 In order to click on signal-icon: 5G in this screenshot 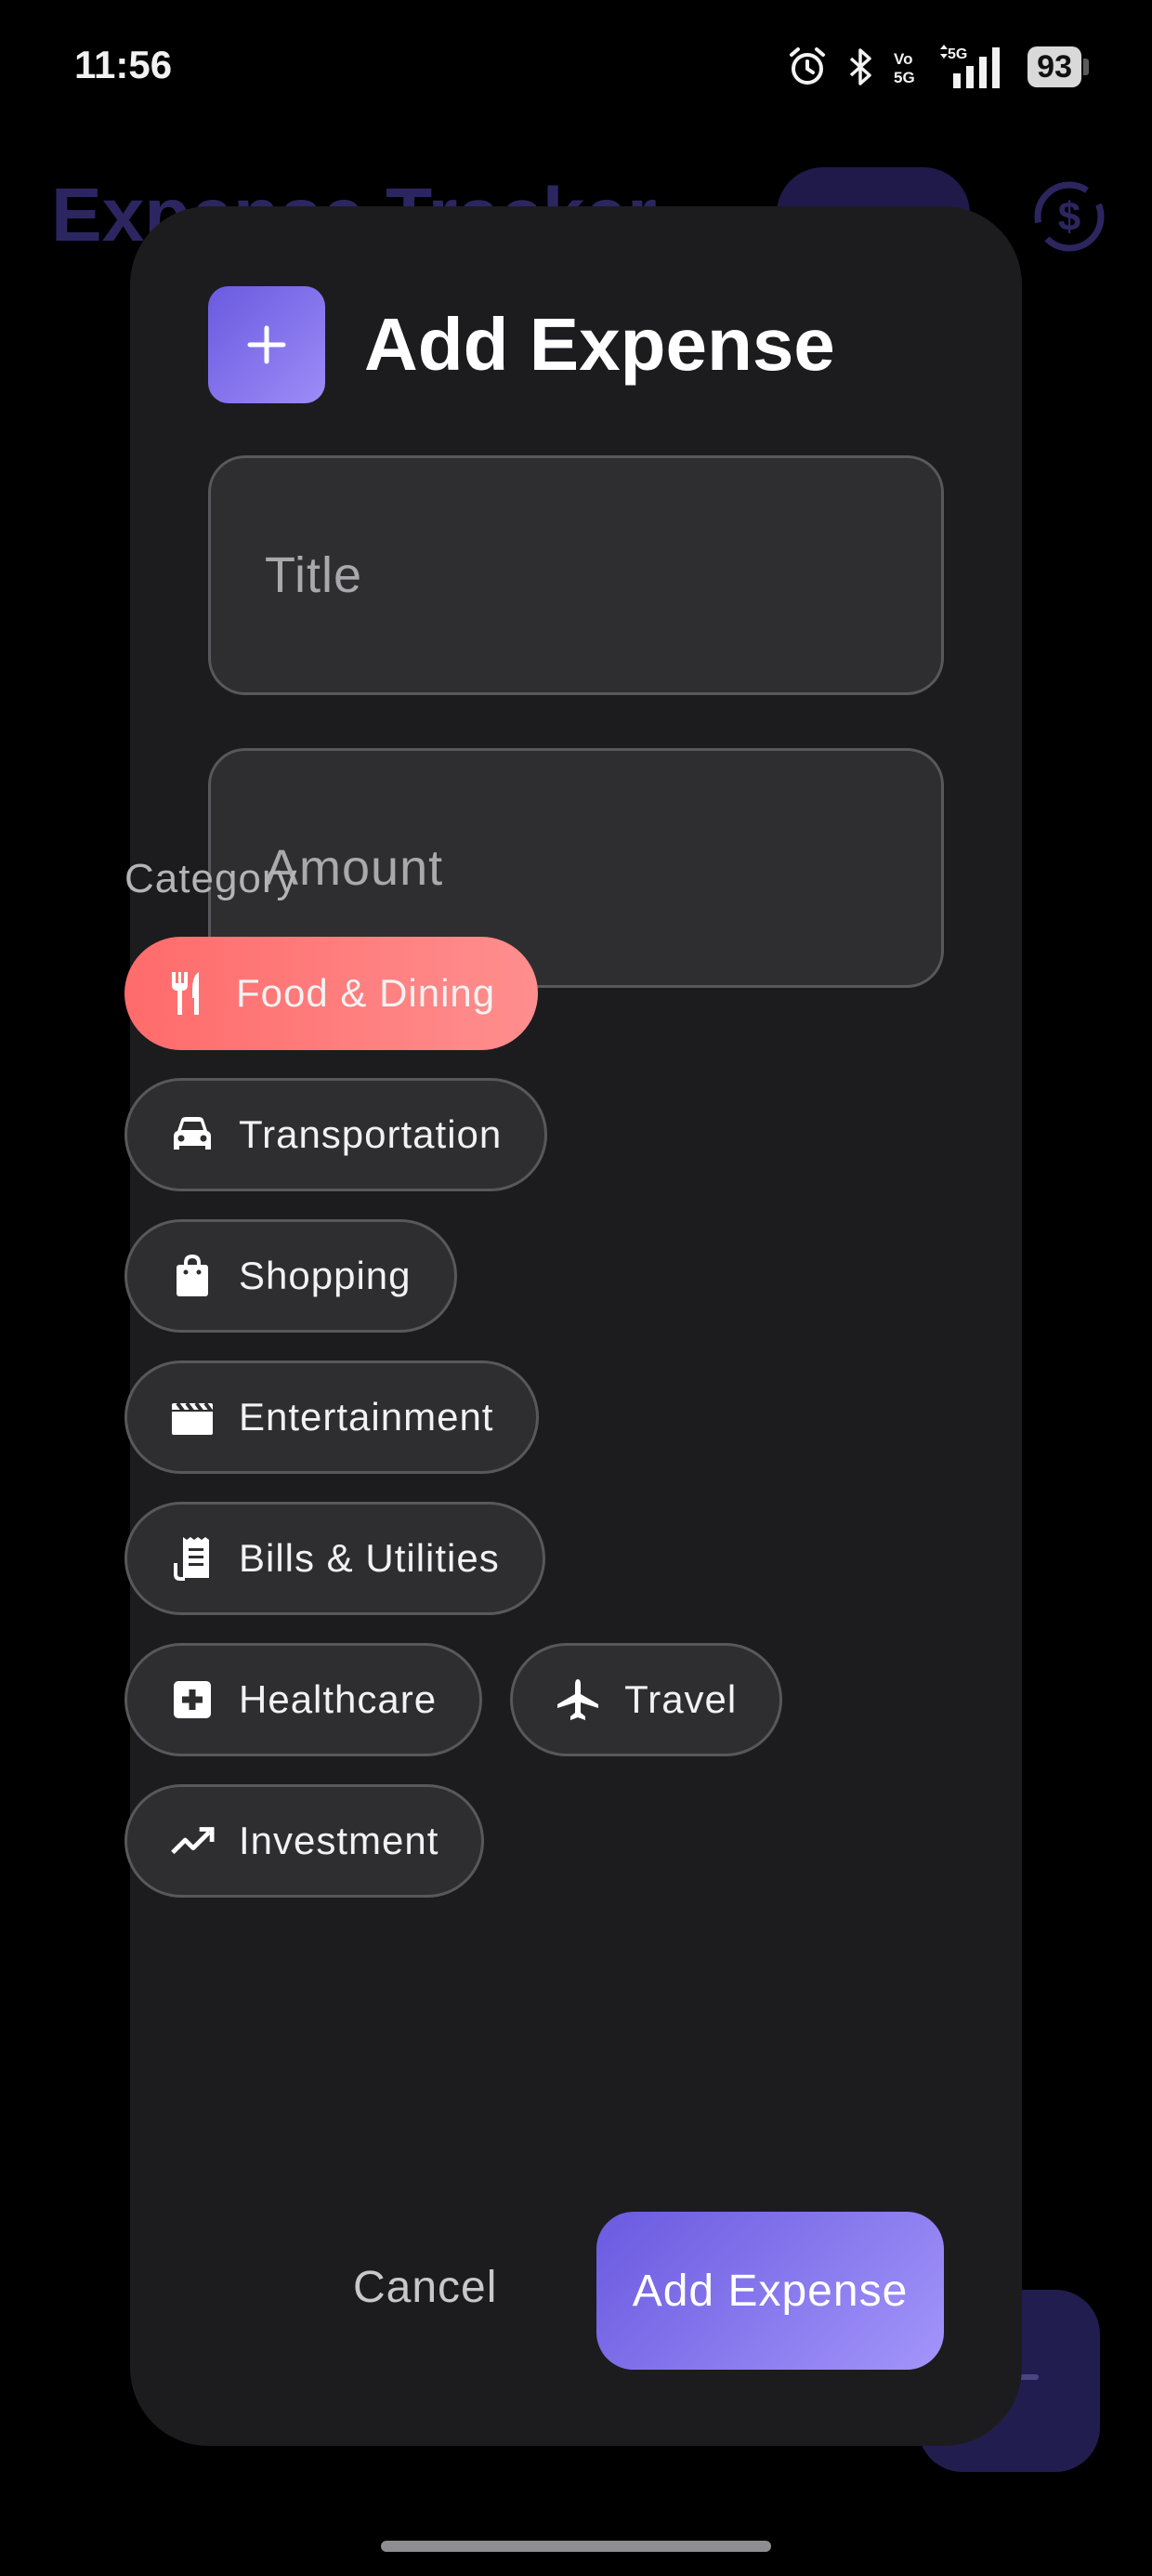, I will do `click(973, 67)`.